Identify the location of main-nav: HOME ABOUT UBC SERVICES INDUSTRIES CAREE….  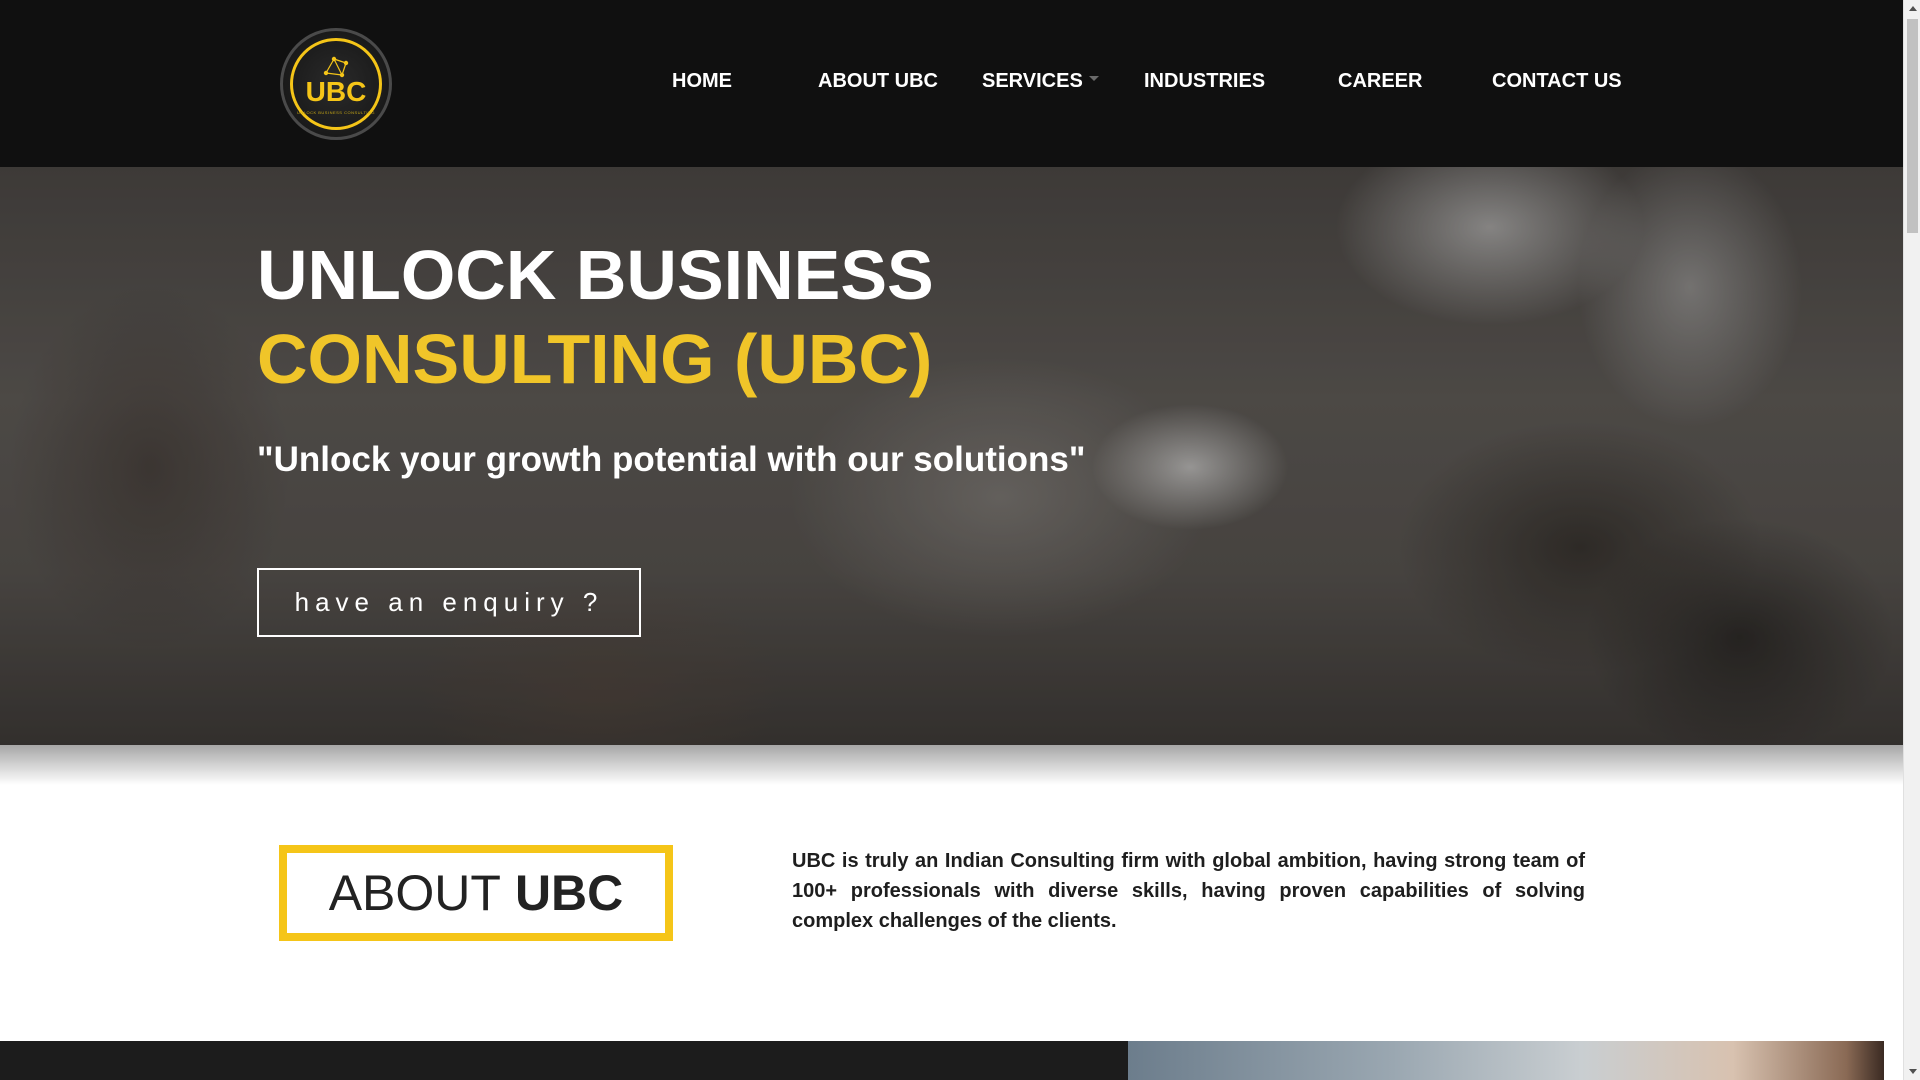
(951, 83).